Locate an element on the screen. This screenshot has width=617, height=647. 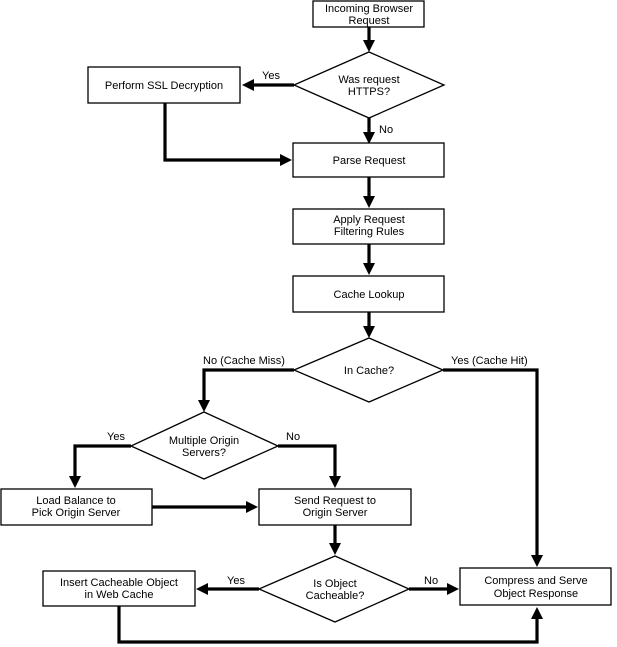
node-send: Send Request to Origin Server is located at coordinates (335, 507).